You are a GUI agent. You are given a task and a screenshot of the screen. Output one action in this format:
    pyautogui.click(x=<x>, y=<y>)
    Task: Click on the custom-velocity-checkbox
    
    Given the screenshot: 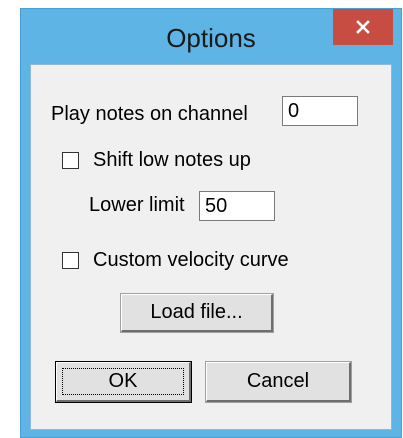 What is the action you would take?
    pyautogui.click(x=70, y=260)
    